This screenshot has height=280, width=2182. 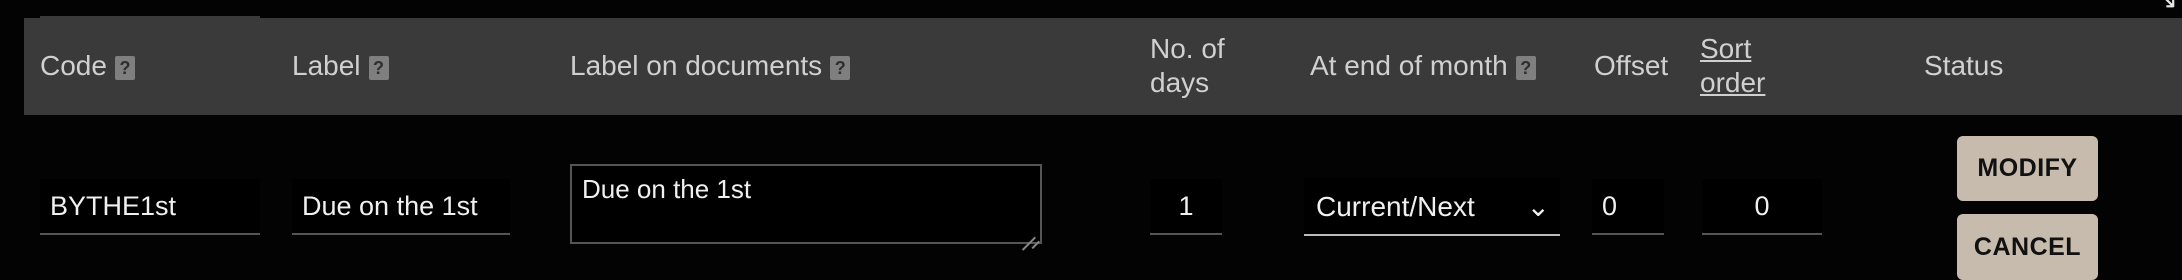 I want to click on header-no-of-days-line2: days, so click(x=1180, y=82).